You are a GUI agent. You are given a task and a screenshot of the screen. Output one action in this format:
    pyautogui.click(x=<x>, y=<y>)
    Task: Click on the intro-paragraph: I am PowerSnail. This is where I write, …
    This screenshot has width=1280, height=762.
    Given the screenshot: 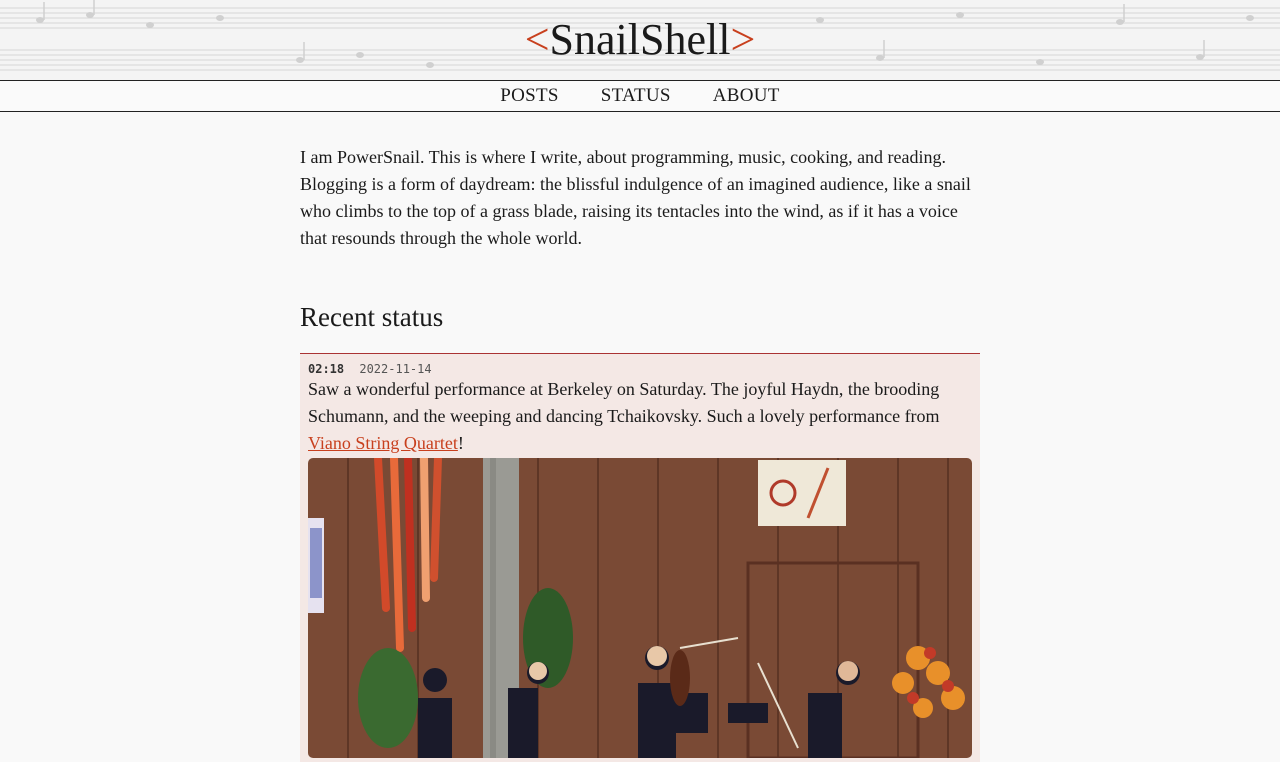 What is the action you would take?
    pyautogui.click(x=635, y=197)
    